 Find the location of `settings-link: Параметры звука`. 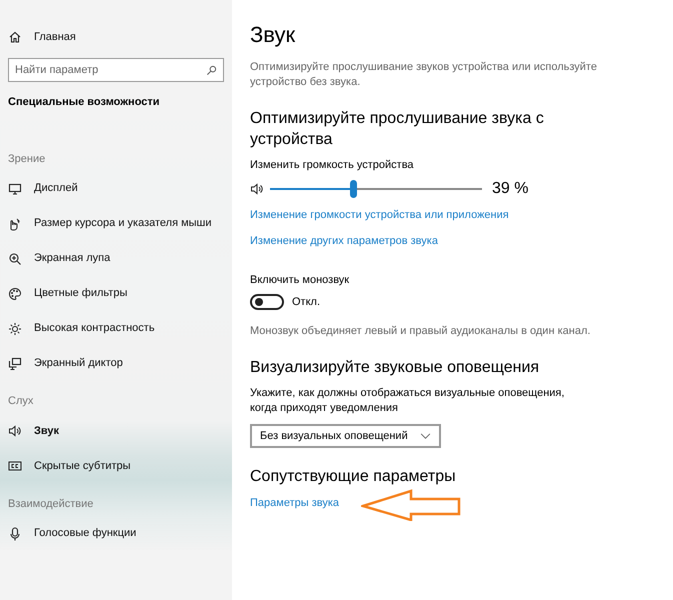

settings-link: Параметры звука is located at coordinates (295, 503).